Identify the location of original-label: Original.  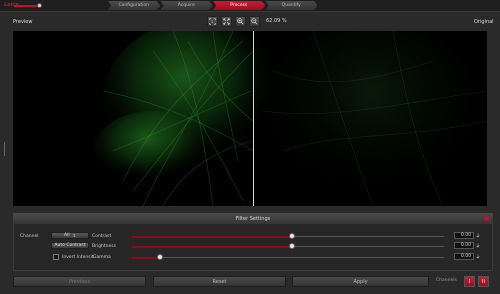
(484, 22).